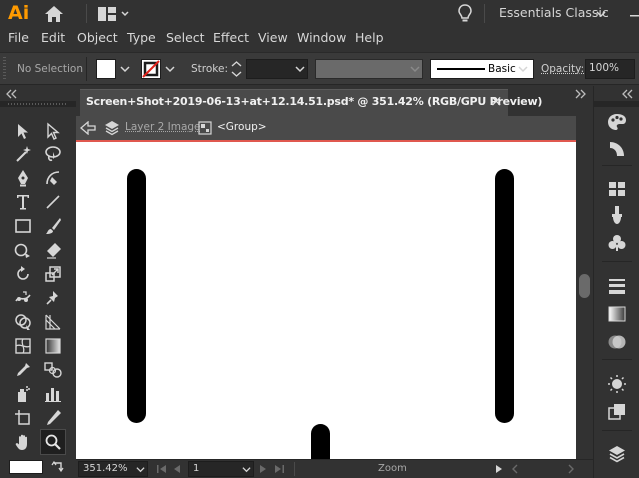 The width and height of the screenshot is (639, 478). What do you see at coordinates (53, 298) in the screenshot?
I see `pin-tool-icon` at bounding box center [53, 298].